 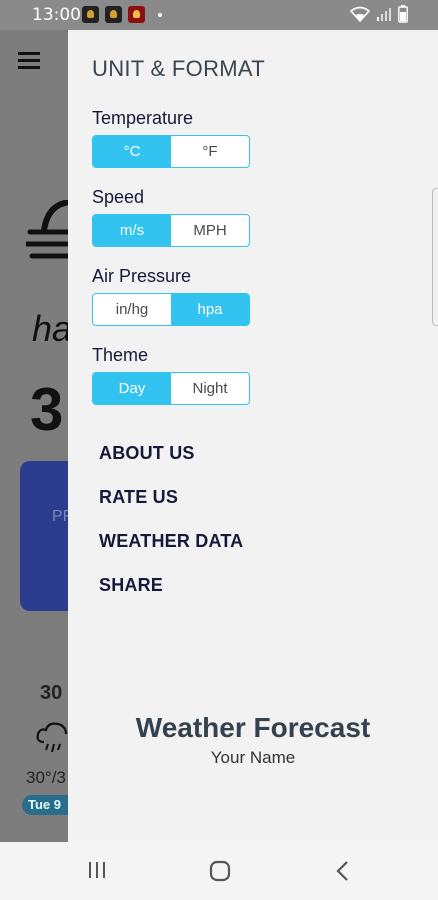 What do you see at coordinates (47, 409) in the screenshot?
I see `current-temperature: 3` at bounding box center [47, 409].